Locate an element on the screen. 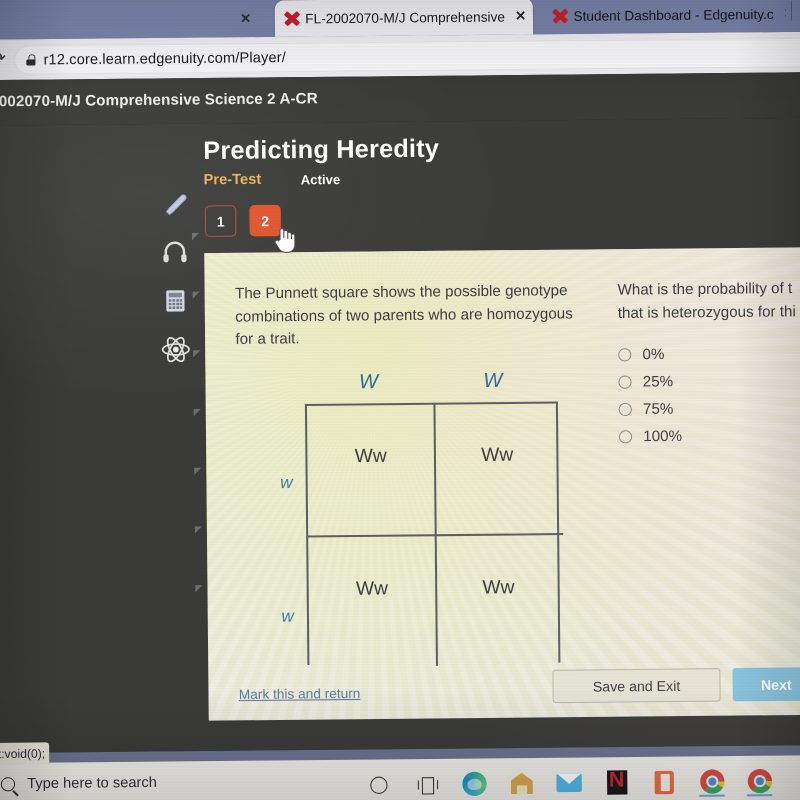  task-view-icon is located at coordinates (426, 784).